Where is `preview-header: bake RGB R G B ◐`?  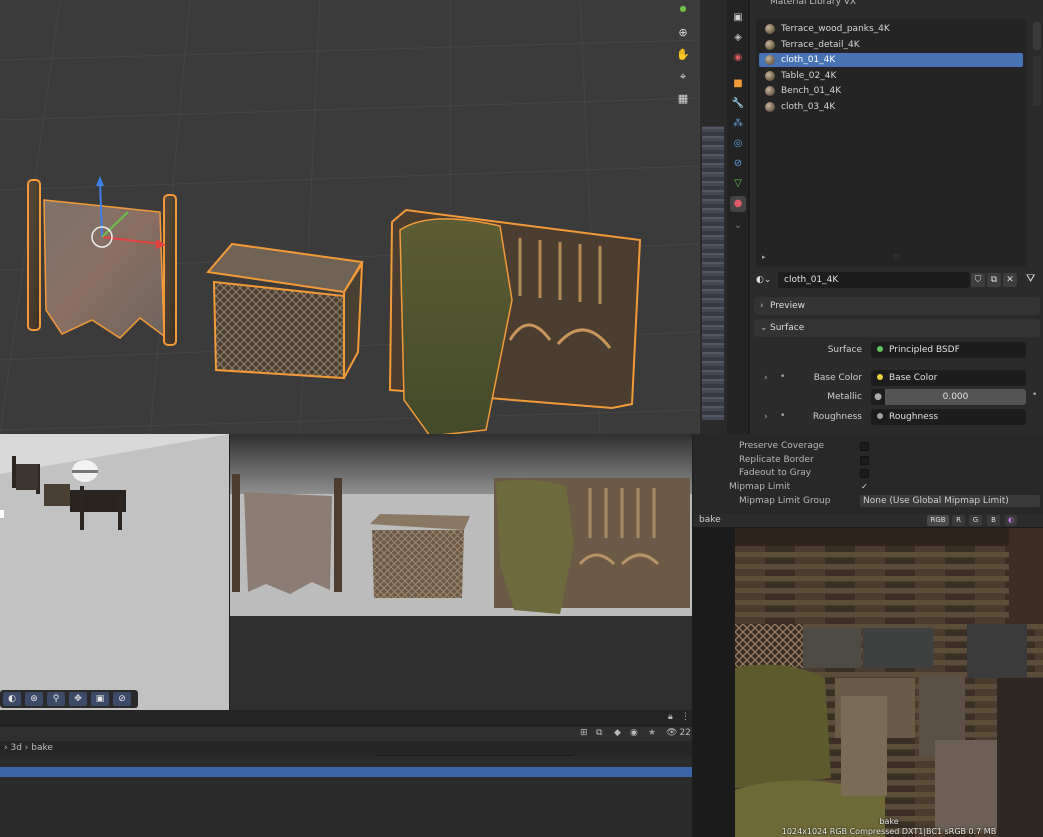
preview-header: bake RGB R G B ◐ is located at coordinates (868, 520).